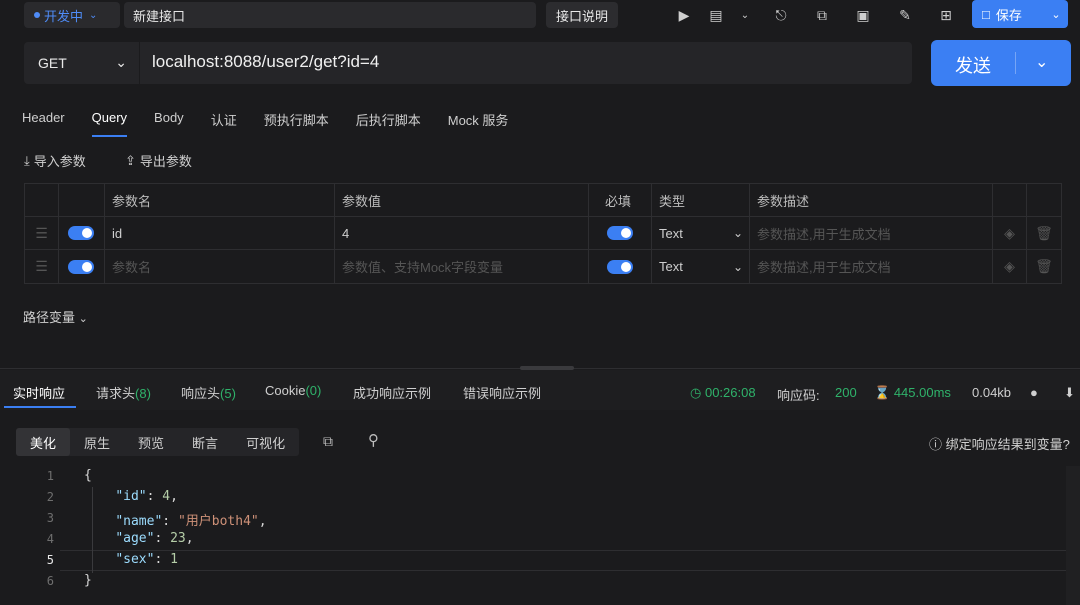  I want to click on enable-toggle-cell, so click(82, 266).